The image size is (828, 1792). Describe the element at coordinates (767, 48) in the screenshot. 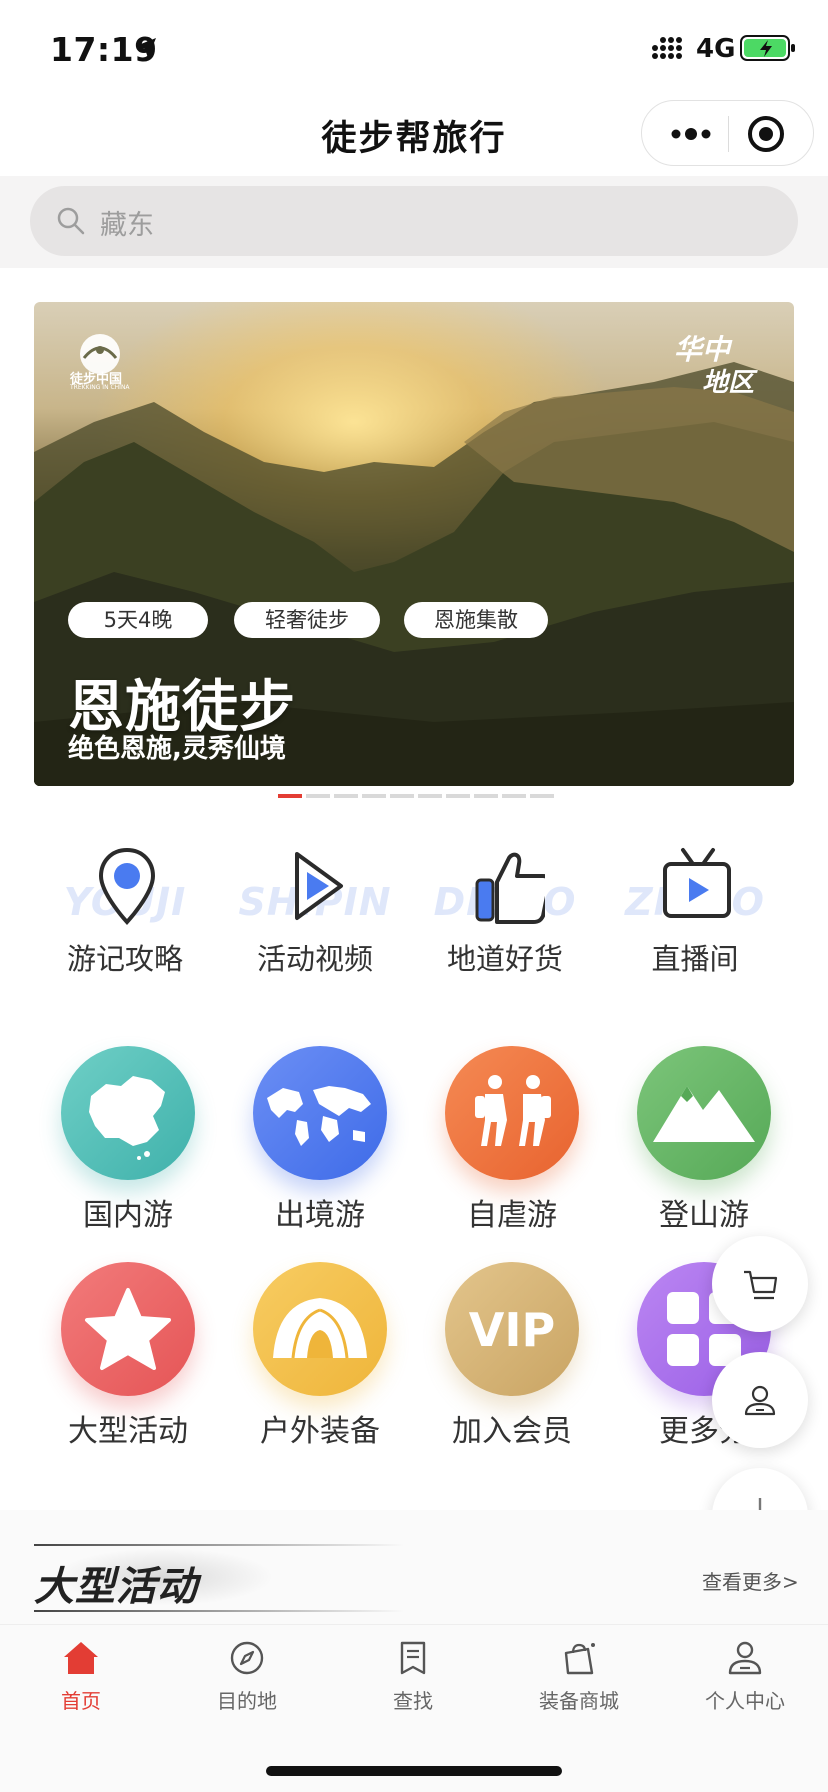

I see `battery-icon` at that location.